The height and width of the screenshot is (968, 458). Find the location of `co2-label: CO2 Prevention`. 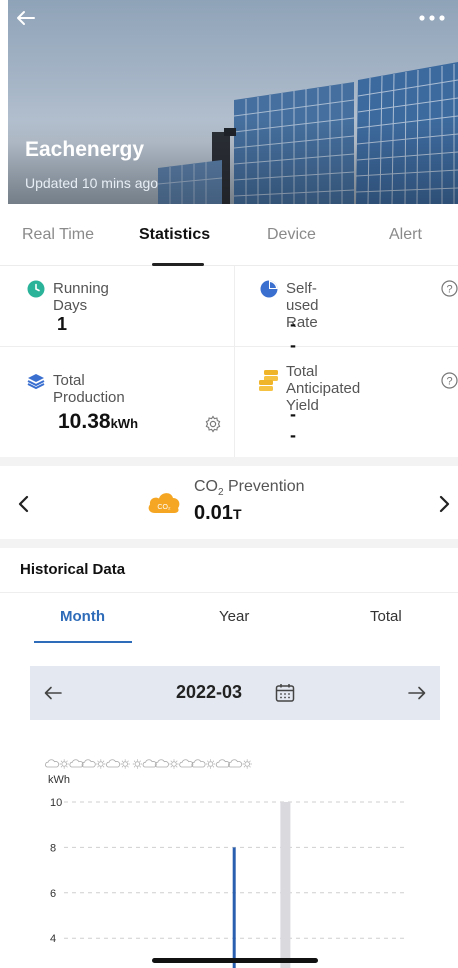

co2-label: CO2 Prevention is located at coordinates (249, 488).